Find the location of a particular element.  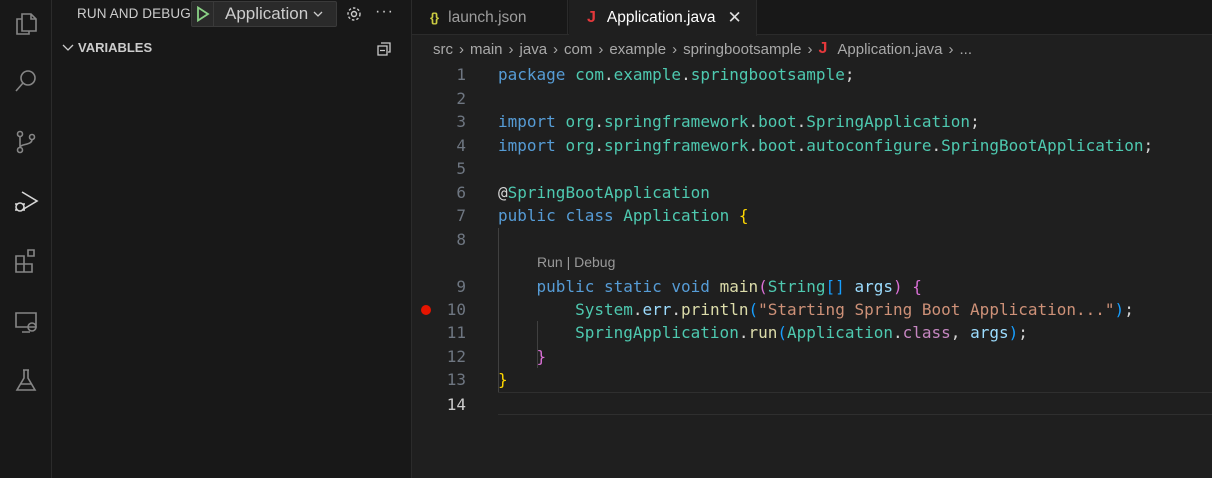

code-token: [] is located at coordinates (835, 286).